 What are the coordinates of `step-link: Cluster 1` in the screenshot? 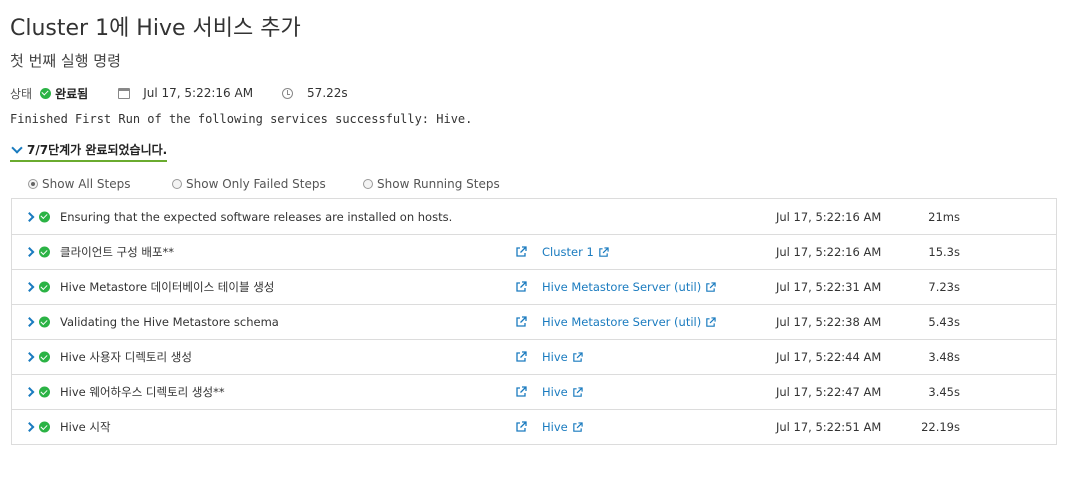 It's located at (575, 252).